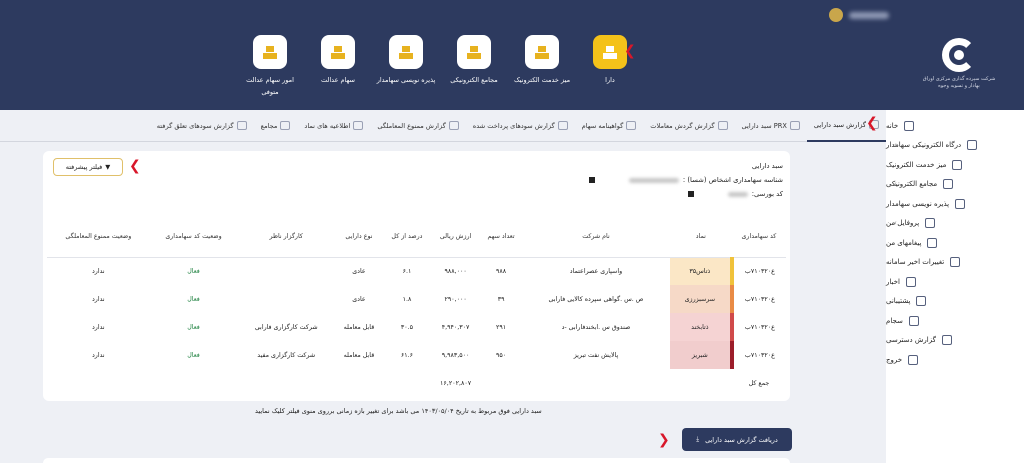 The height and width of the screenshot is (463, 1024). I want to click on cell-pct: ۱.۸, so click(407, 299).